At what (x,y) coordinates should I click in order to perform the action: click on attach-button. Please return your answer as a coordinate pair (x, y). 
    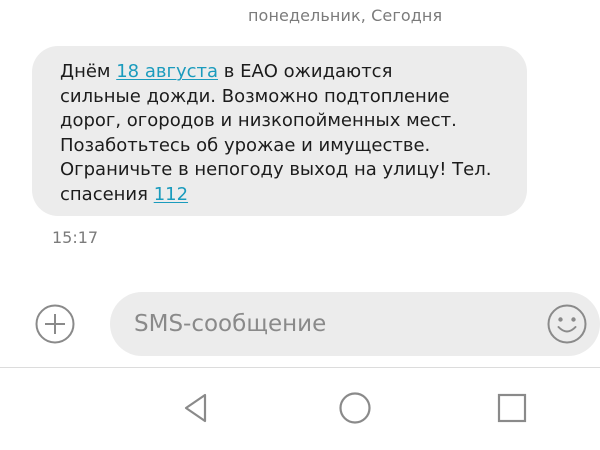
    Looking at the image, I should click on (55, 324).